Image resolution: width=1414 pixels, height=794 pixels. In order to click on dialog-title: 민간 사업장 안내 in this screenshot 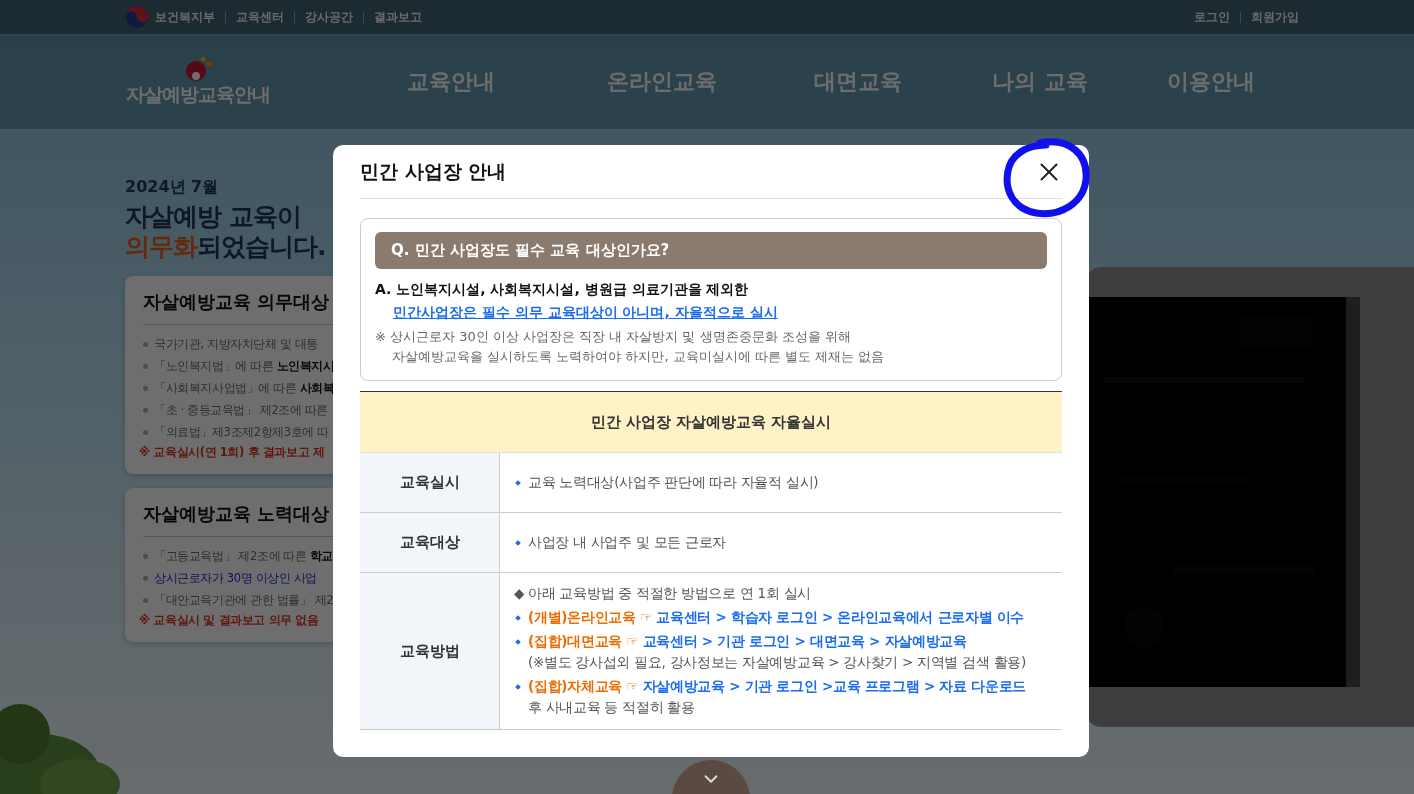, I will do `click(434, 171)`.